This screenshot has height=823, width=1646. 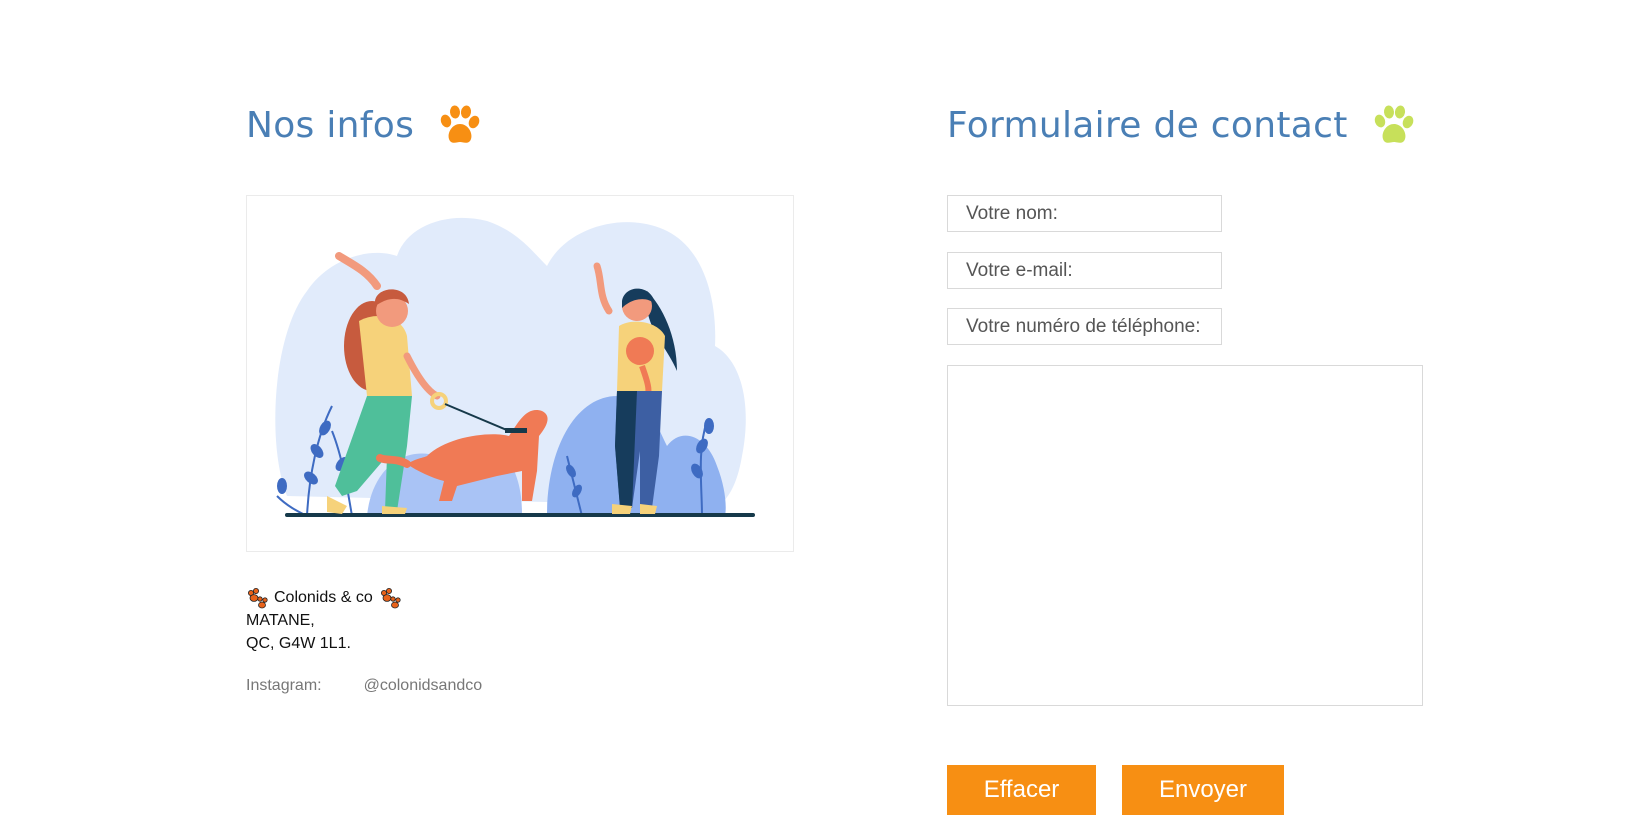 I want to click on instagram-row: Instagram: @colonidsandco, so click(x=364, y=686).